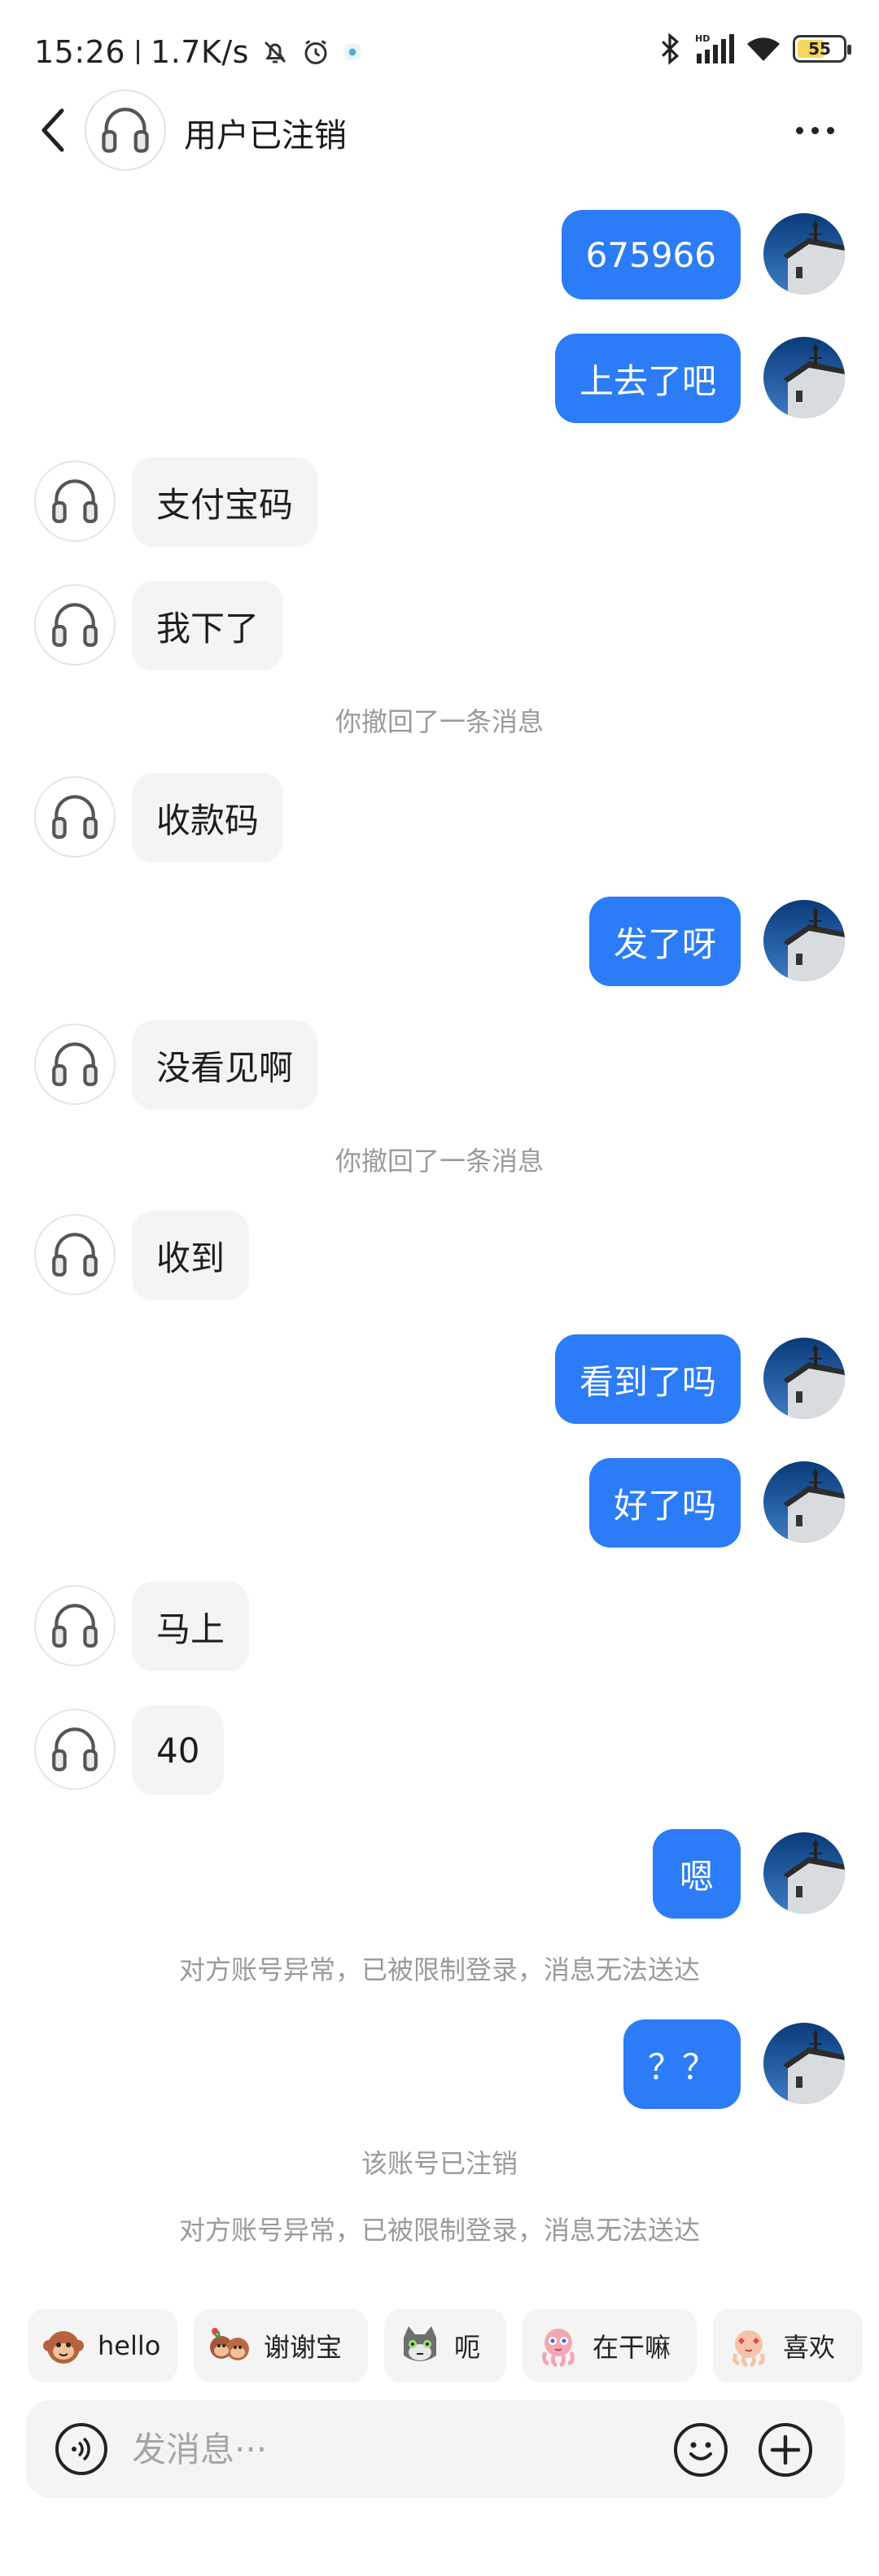  What do you see at coordinates (632, 2347) in the screenshot?
I see `quick-emoji-label: 在干嘛` at bounding box center [632, 2347].